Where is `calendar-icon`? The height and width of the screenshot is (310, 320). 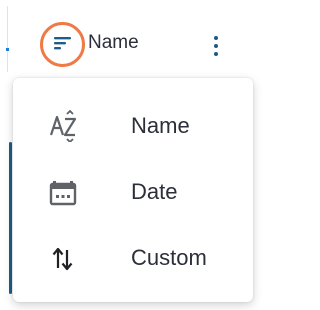
calendar-icon is located at coordinates (63, 193).